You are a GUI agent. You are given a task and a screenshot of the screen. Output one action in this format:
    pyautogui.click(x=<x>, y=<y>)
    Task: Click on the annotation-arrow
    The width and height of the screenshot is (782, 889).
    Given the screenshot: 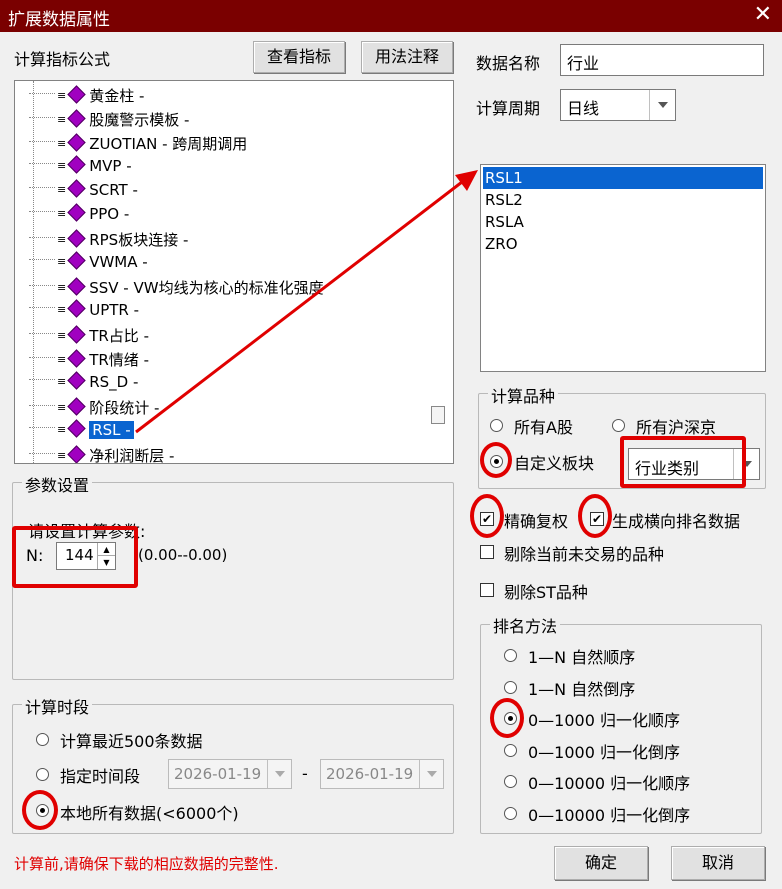 What is the action you would take?
    pyautogui.click(x=306, y=302)
    